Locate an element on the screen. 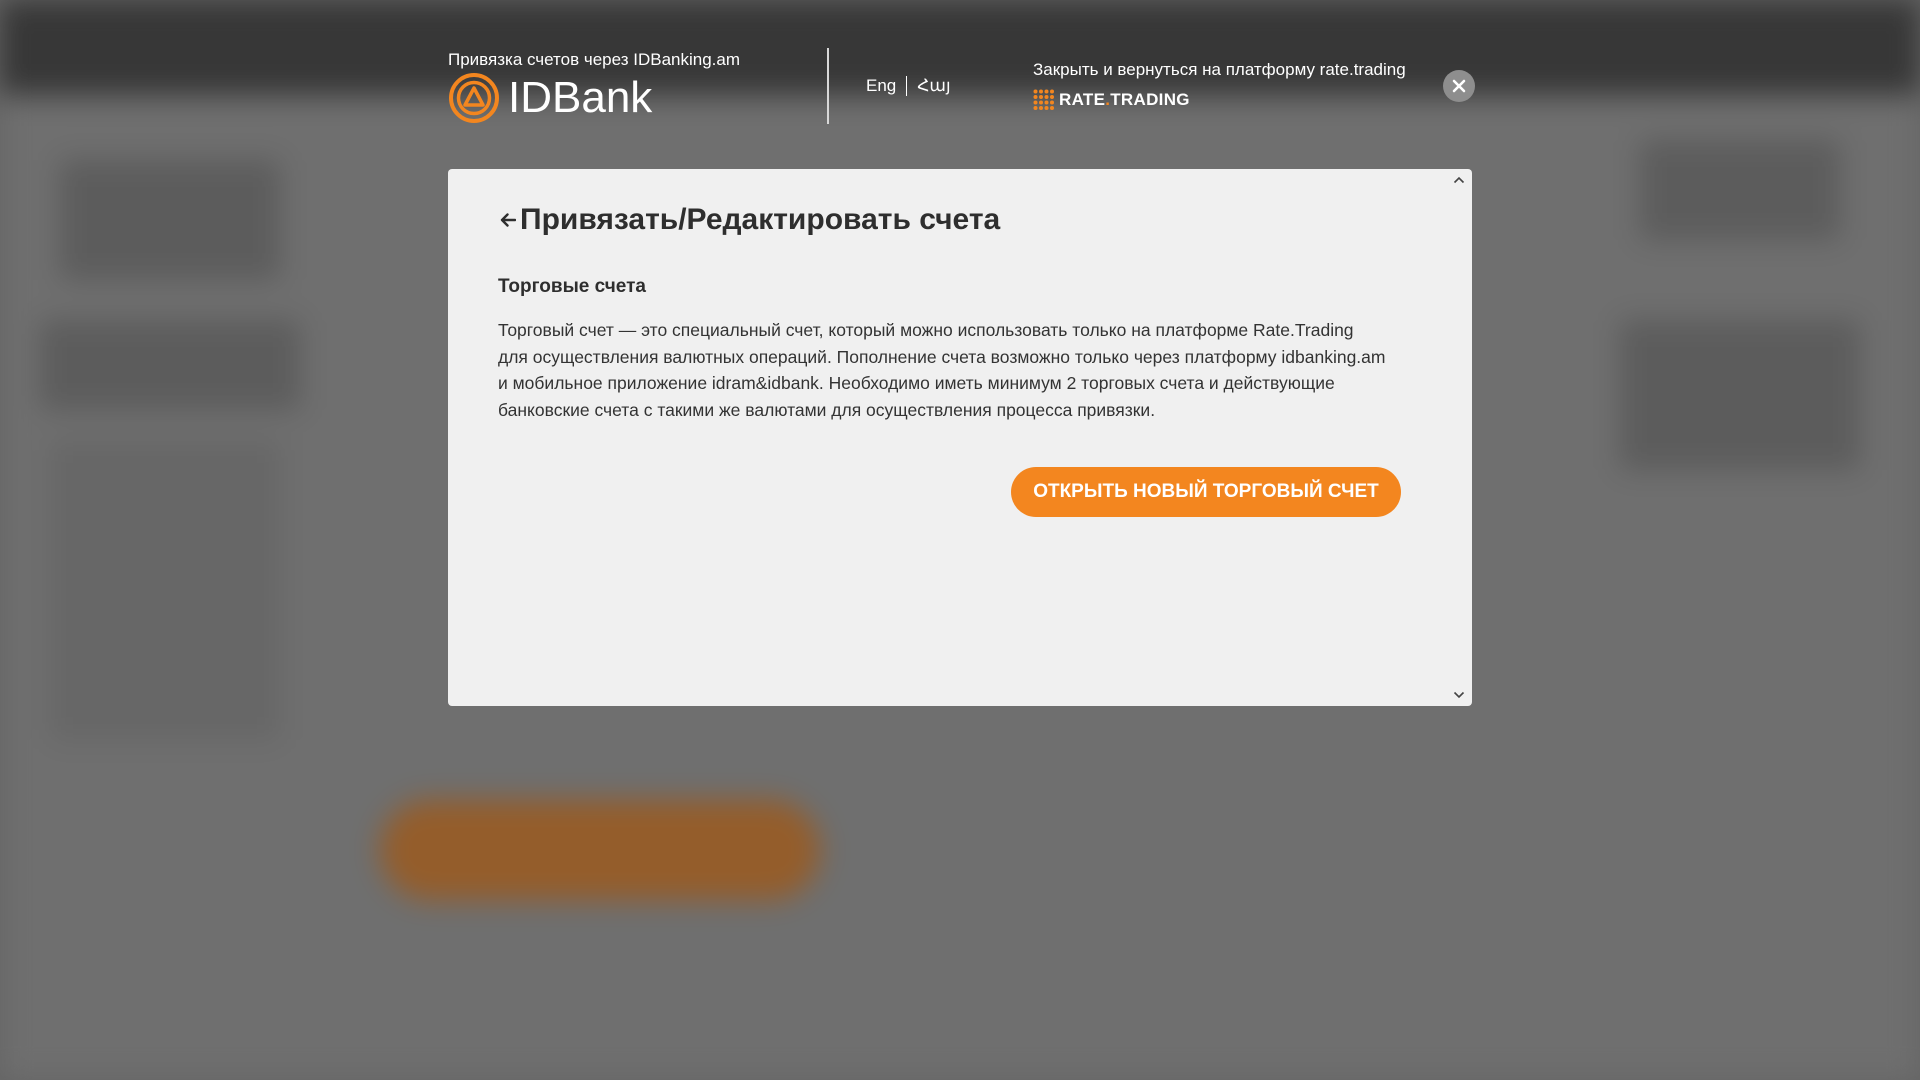 The width and height of the screenshot is (1920, 1080). modal-title: Привязать/Редактировать счета is located at coordinates (760, 219).